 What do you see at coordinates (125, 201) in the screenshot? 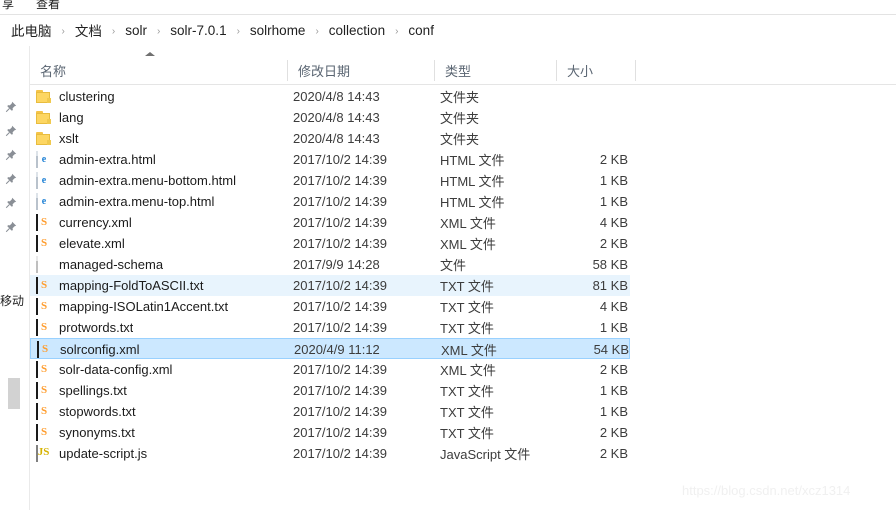
I see `file-name-cell: e admin-extra.menu-top.html` at bounding box center [125, 201].